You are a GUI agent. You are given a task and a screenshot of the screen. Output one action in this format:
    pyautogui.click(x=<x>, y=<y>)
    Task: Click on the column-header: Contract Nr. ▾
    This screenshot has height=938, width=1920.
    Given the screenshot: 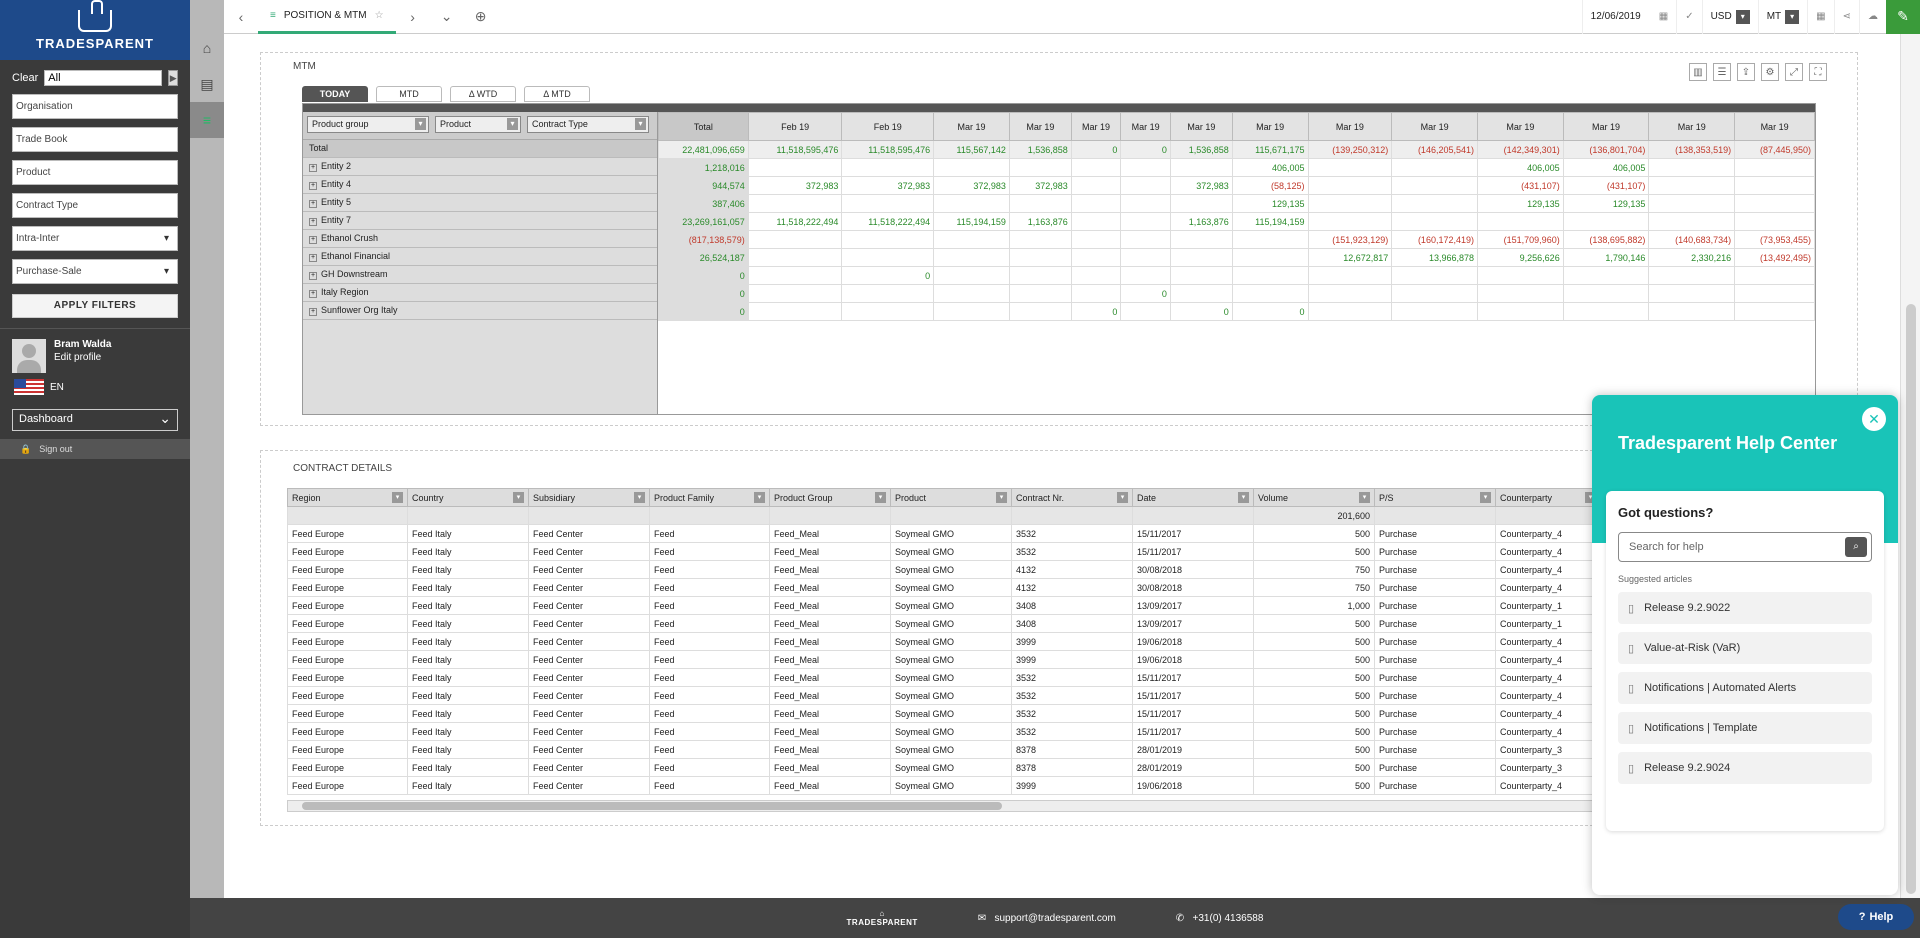 What is the action you would take?
    pyautogui.click(x=1072, y=497)
    